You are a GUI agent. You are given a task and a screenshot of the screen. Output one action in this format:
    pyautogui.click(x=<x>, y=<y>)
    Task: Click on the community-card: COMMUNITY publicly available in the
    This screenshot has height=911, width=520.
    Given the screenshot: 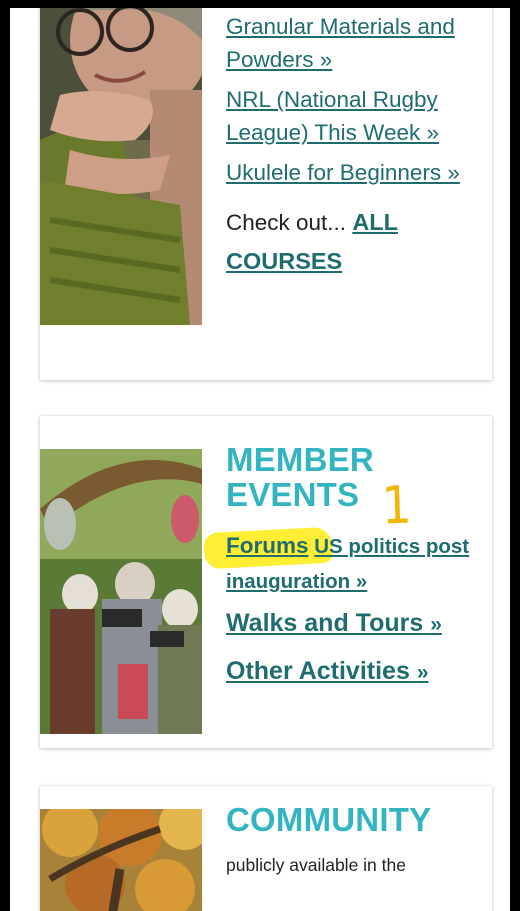 What is the action you would take?
    pyautogui.click(x=266, y=848)
    